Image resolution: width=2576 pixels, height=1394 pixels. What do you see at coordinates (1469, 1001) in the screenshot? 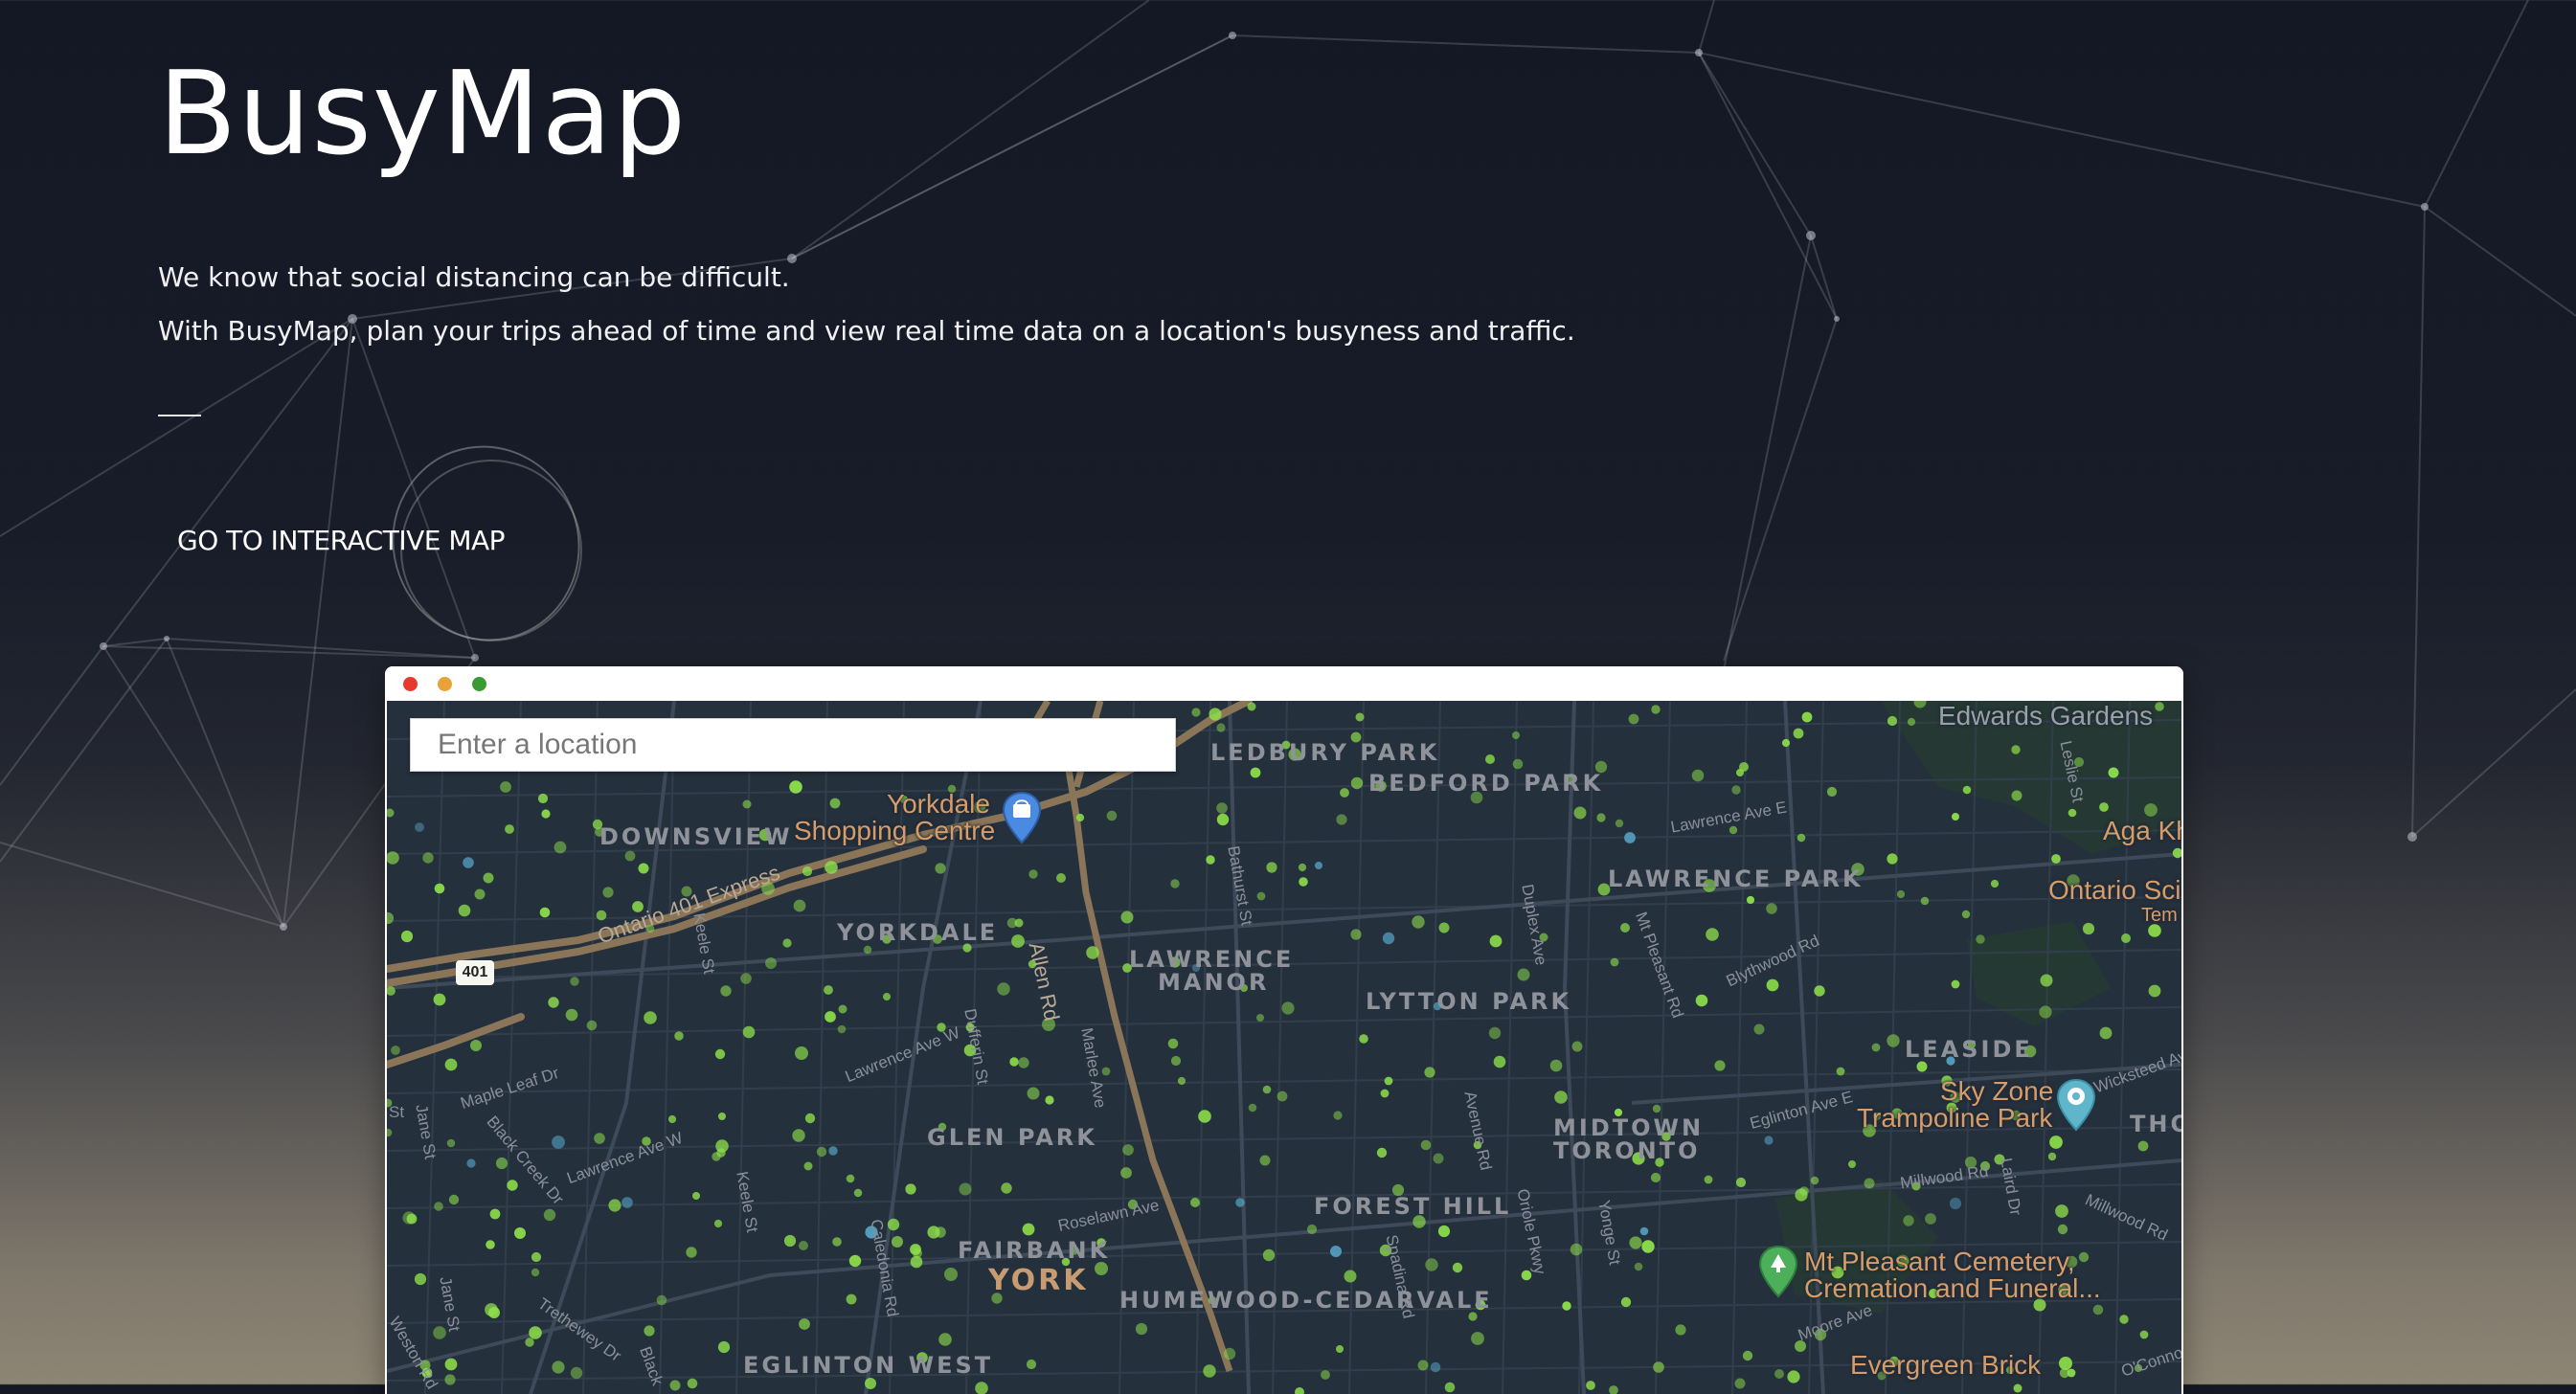
I see `area-label: LYTTON PARK` at bounding box center [1469, 1001].